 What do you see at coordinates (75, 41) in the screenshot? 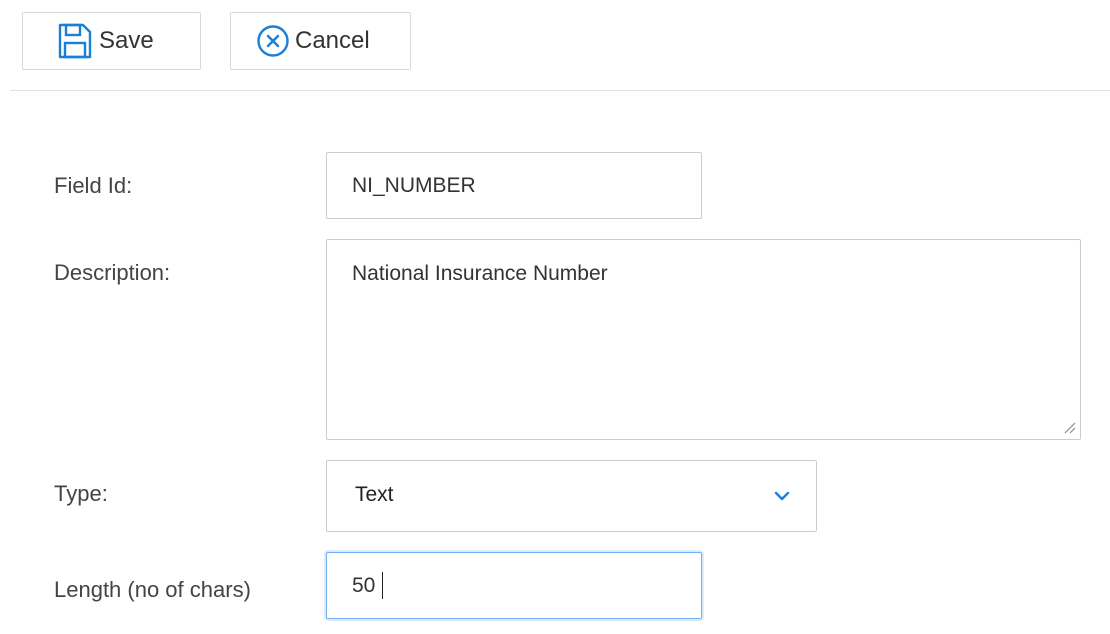
I see `floppy-disk-icon` at bounding box center [75, 41].